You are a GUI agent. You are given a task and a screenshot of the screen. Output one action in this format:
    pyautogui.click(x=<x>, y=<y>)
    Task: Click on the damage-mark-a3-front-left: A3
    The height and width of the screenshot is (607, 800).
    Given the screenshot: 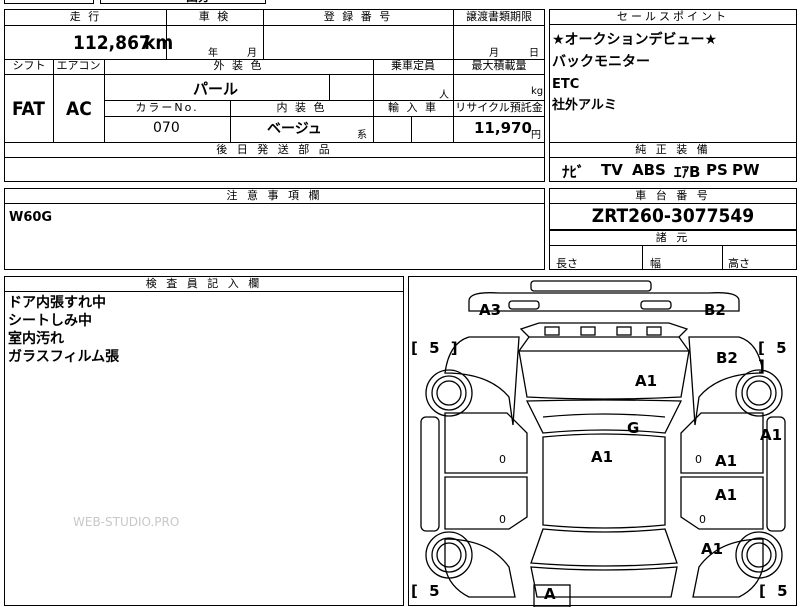 What is the action you would take?
    pyautogui.click(x=490, y=310)
    